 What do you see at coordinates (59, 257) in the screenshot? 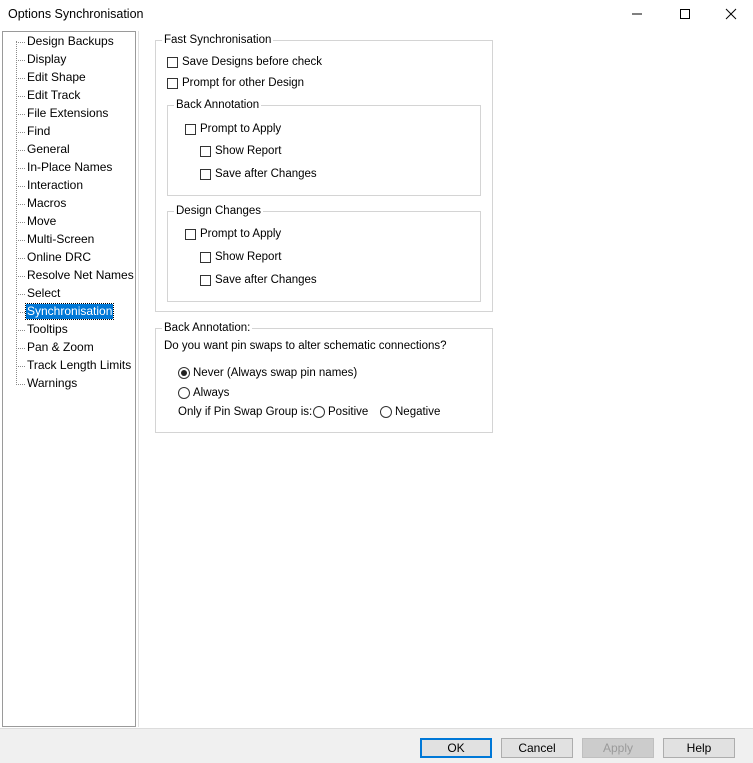
I see `tree-item-label: Online DRC` at bounding box center [59, 257].